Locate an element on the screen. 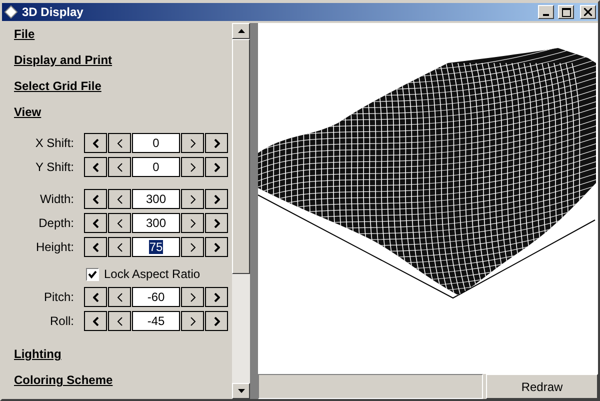  down-arrow-icon is located at coordinates (241, 391).